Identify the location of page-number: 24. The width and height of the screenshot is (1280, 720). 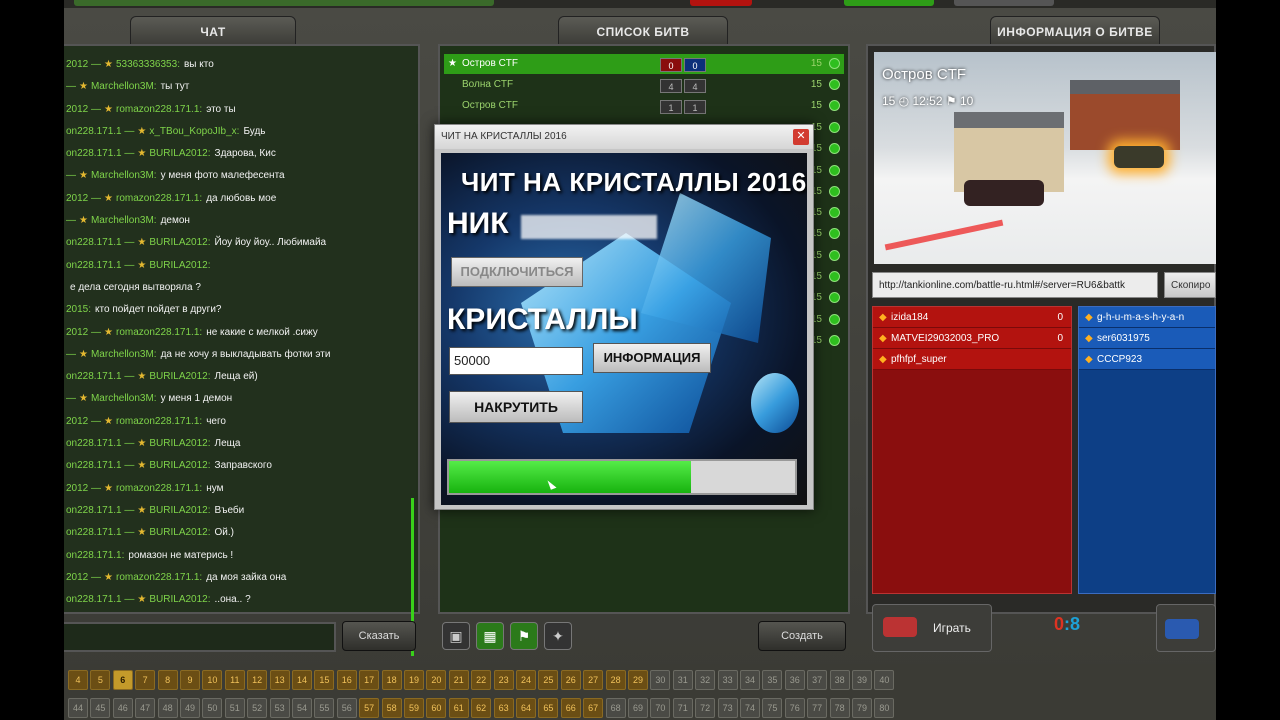
(526, 680).